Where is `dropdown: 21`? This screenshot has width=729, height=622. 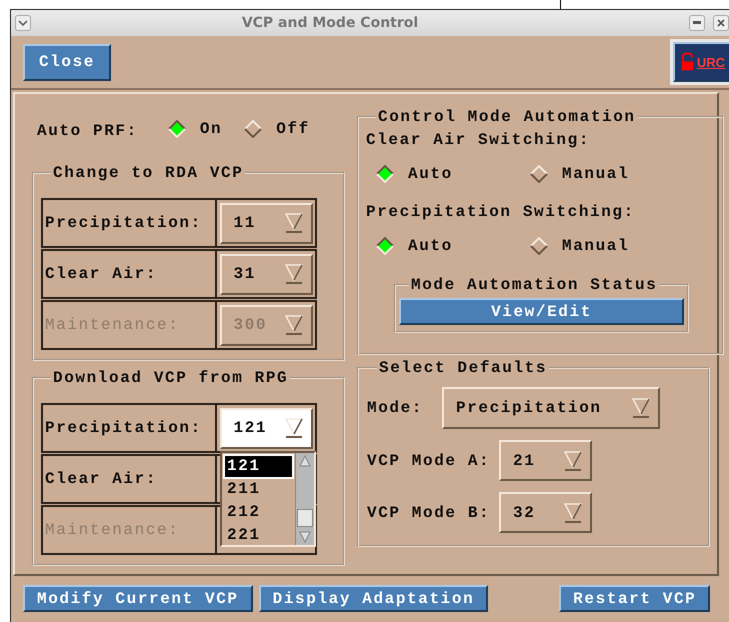
dropdown: 21 is located at coordinates (545, 460).